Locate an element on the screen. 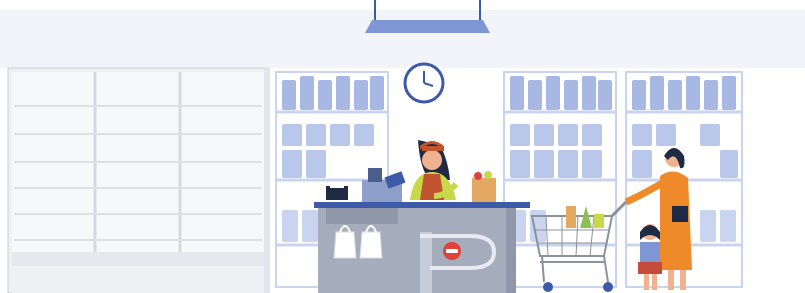 The height and width of the screenshot is (293, 805). no-entry-sign-icon is located at coordinates (452, 251).